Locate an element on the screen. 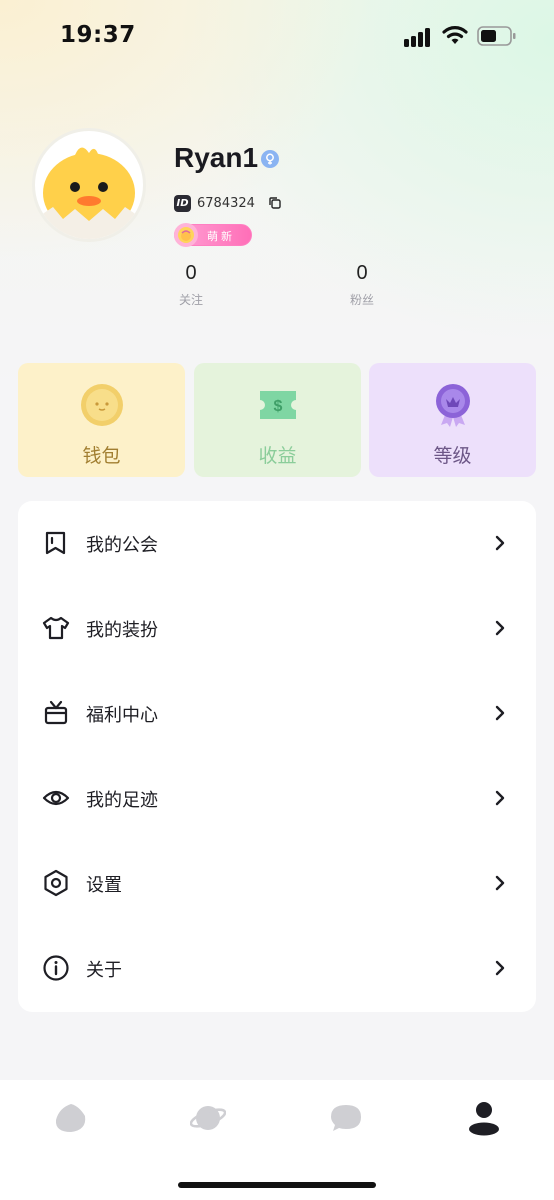 The image size is (554, 1200). wallet-card: 钱包 is located at coordinates (101, 420).